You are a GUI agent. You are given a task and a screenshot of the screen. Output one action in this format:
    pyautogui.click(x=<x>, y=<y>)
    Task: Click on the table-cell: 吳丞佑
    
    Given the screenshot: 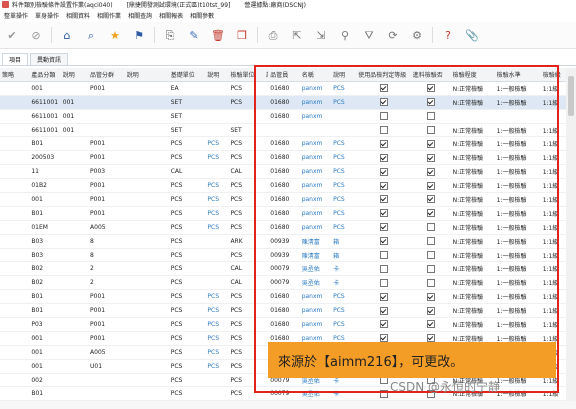 What is the action you would take?
    pyautogui.click(x=315, y=269)
    